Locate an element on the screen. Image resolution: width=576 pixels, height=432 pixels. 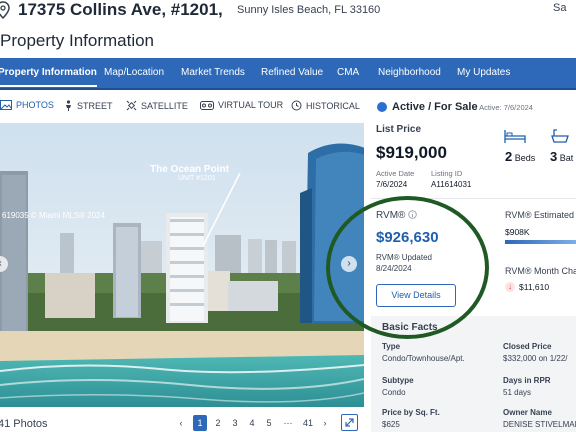
pager-prev-button: ‹ is located at coordinates (181, 423).